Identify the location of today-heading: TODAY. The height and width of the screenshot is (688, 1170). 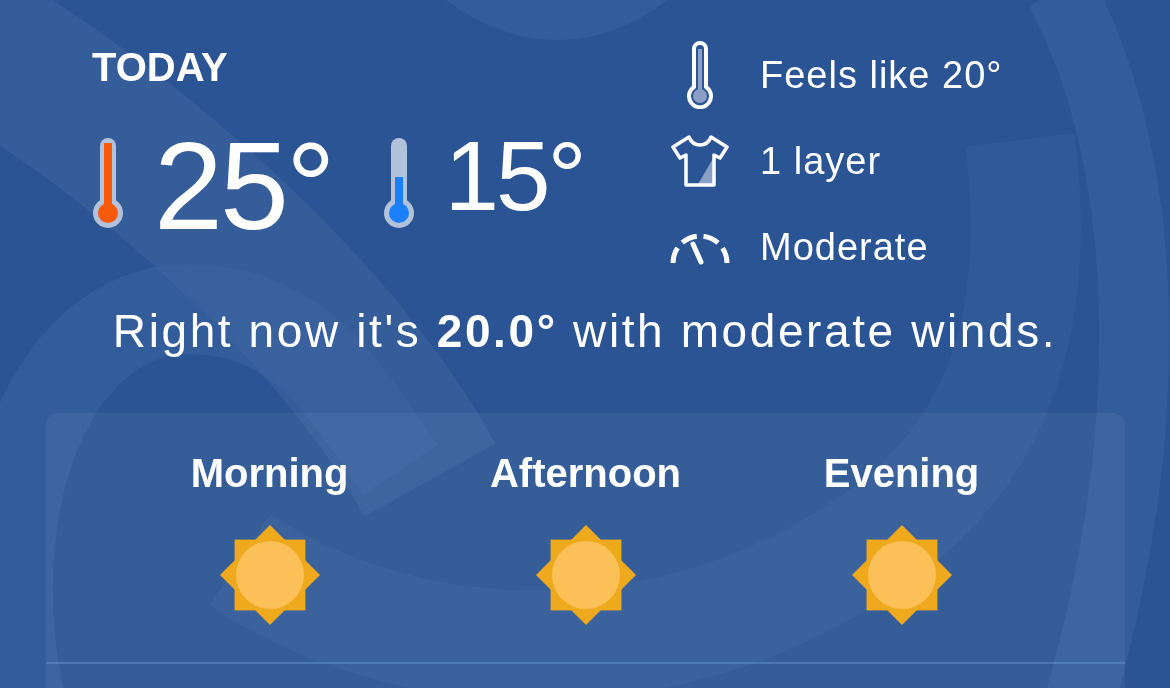
(160, 67).